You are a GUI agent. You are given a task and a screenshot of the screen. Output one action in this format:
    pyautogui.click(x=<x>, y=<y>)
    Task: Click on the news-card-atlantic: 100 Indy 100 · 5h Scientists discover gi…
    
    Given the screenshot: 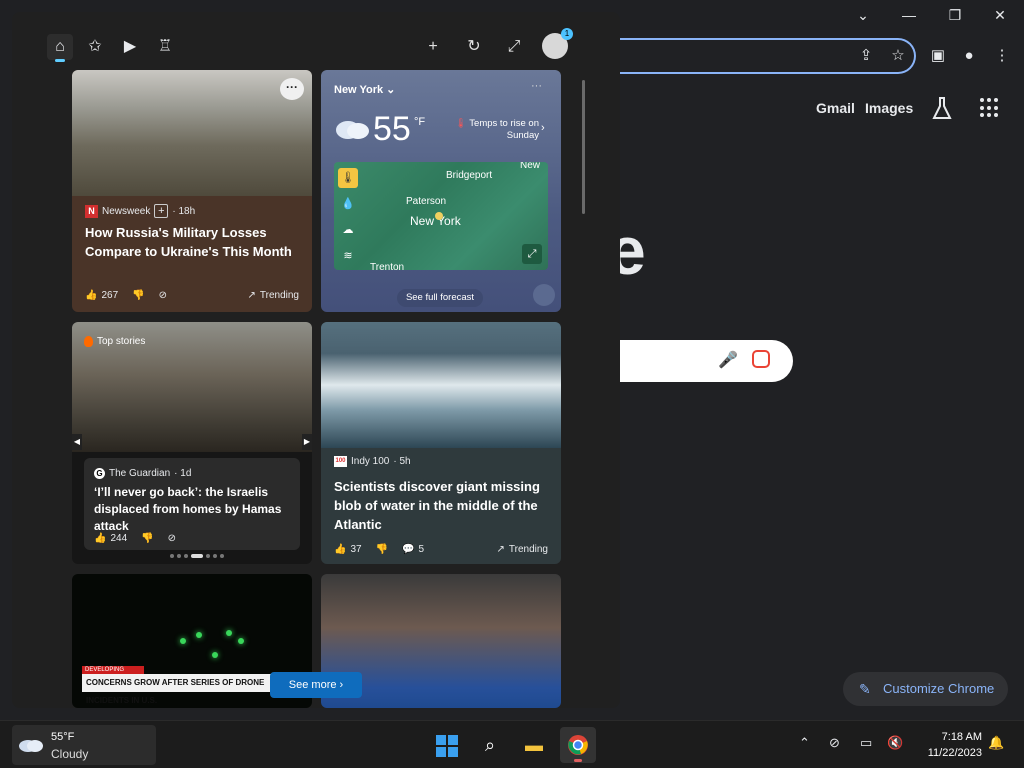 What is the action you would take?
    pyautogui.click(x=441, y=443)
    